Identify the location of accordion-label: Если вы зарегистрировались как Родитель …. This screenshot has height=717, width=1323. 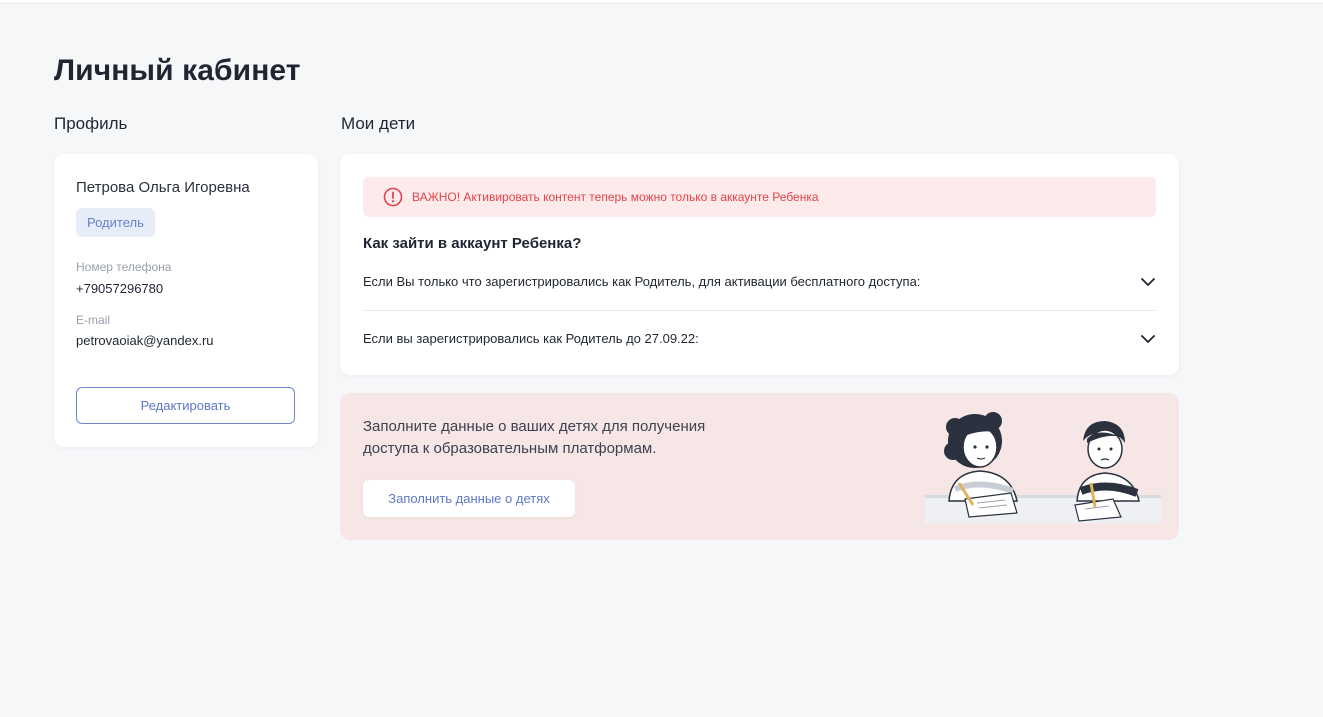
(531, 338).